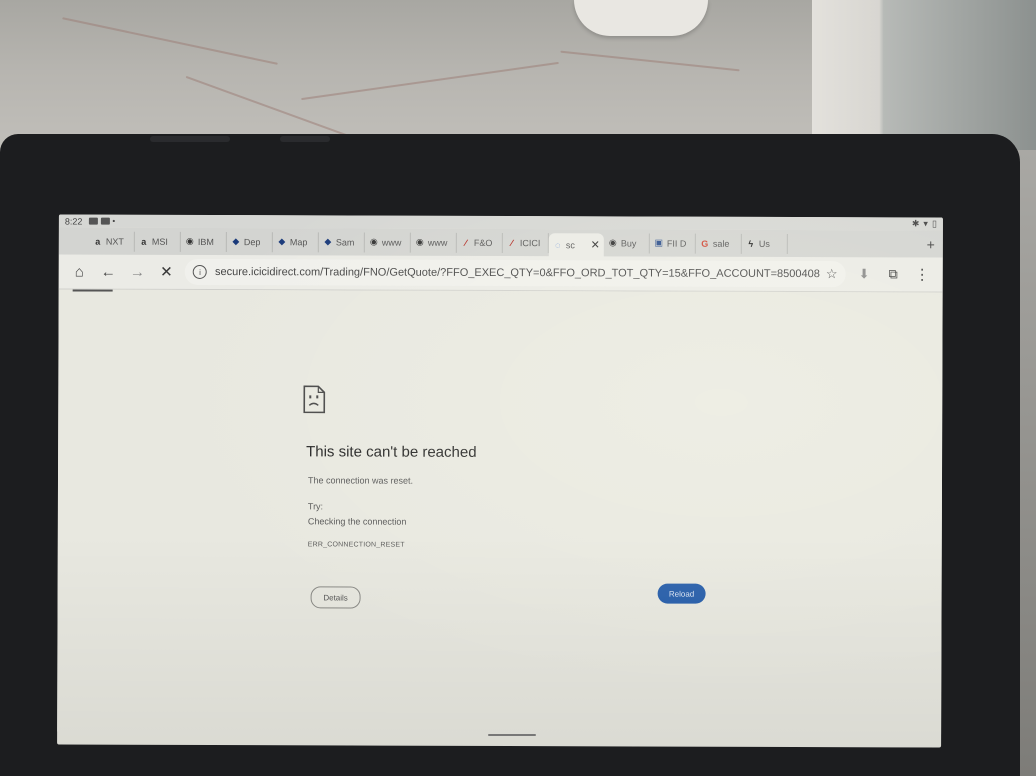 The image size is (1036, 776). What do you see at coordinates (576, 244) in the screenshot?
I see `tab-10: ◌ sc ✕` at bounding box center [576, 244].